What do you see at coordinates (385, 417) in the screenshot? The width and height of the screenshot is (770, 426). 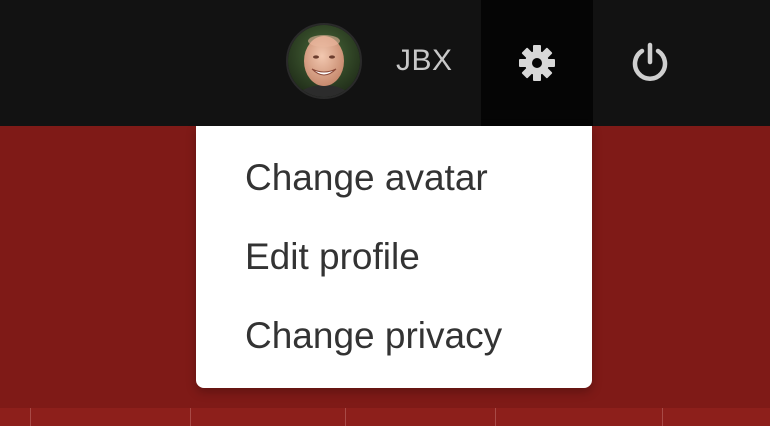 I see `content-row-strip` at bounding box center [385, 417].